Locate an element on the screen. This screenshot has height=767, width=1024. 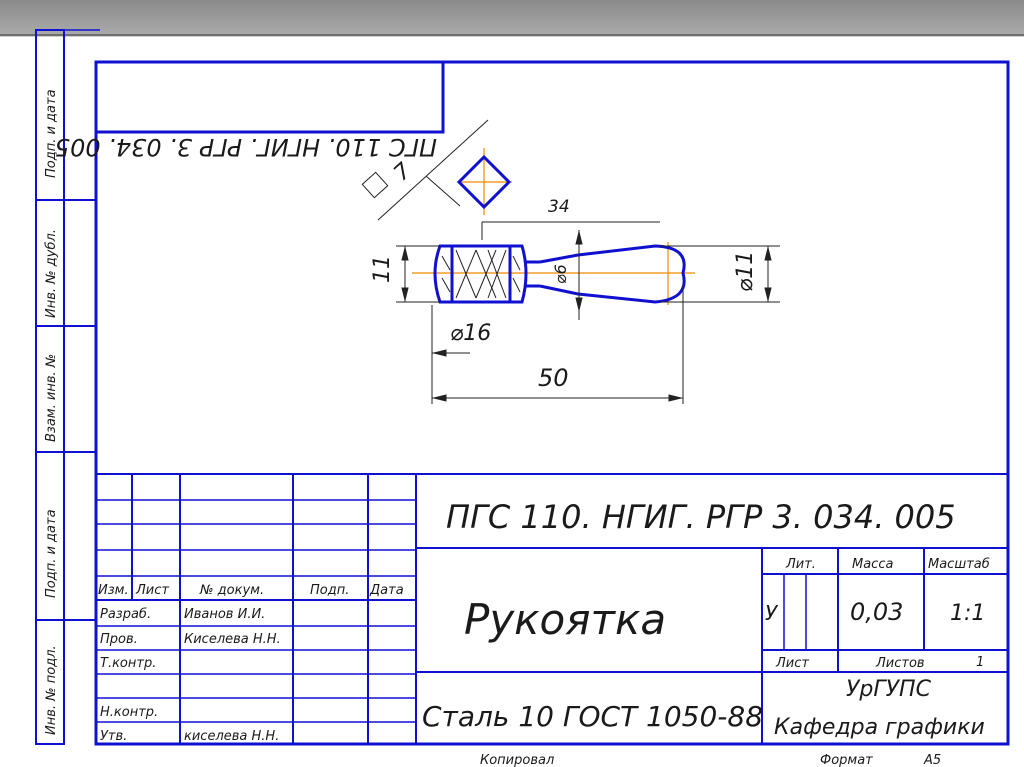
side-label-orig-inv: Инв. № подл. is located at coordinates (51, 690).